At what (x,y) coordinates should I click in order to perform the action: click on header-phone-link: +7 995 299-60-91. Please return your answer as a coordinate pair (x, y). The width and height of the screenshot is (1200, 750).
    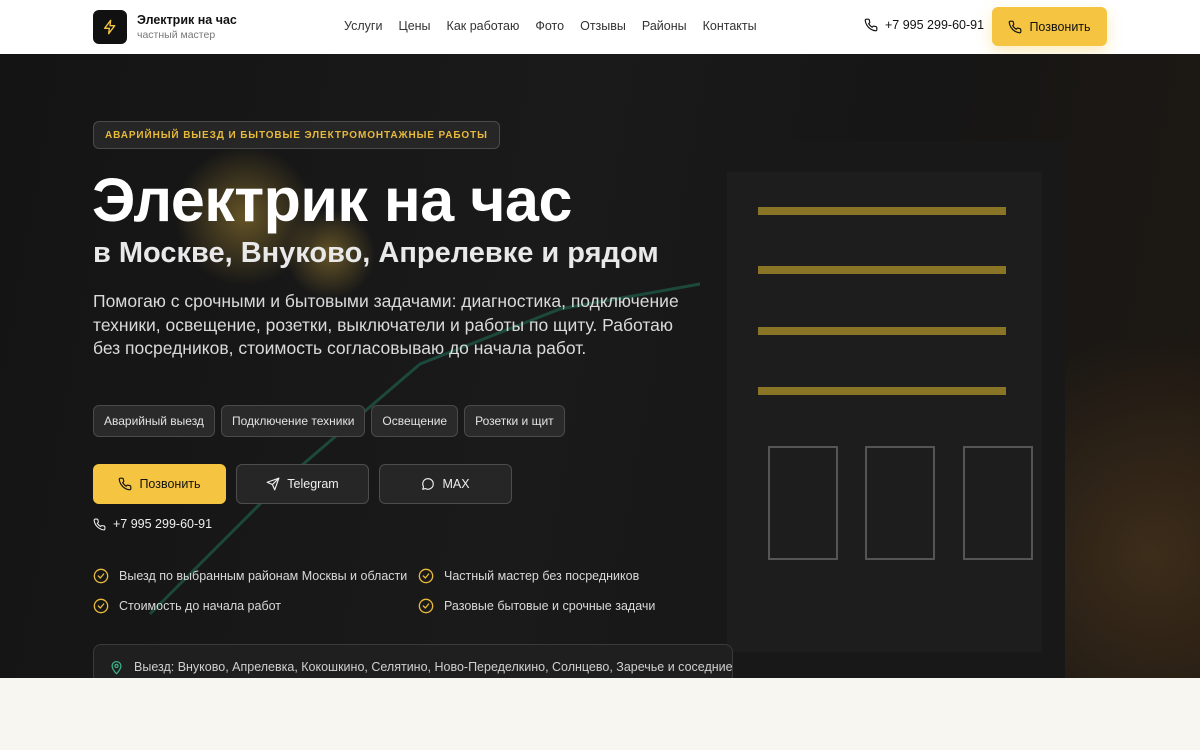
    Looking at the image, I should click on (924, 25).